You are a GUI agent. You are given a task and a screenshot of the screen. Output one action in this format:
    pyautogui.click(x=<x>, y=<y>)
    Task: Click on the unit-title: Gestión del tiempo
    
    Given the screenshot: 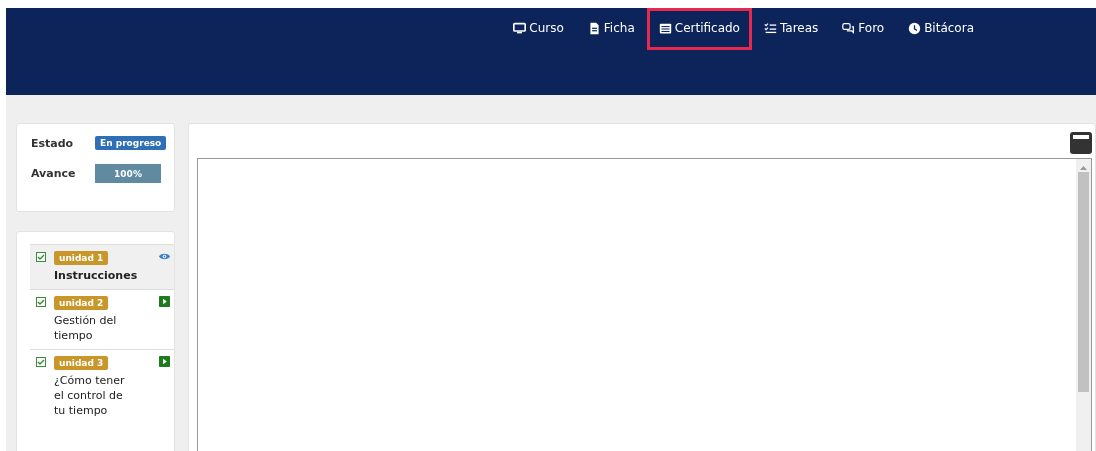 What is the action you would take?
    pyautogui.click(x=86, y=328)
    